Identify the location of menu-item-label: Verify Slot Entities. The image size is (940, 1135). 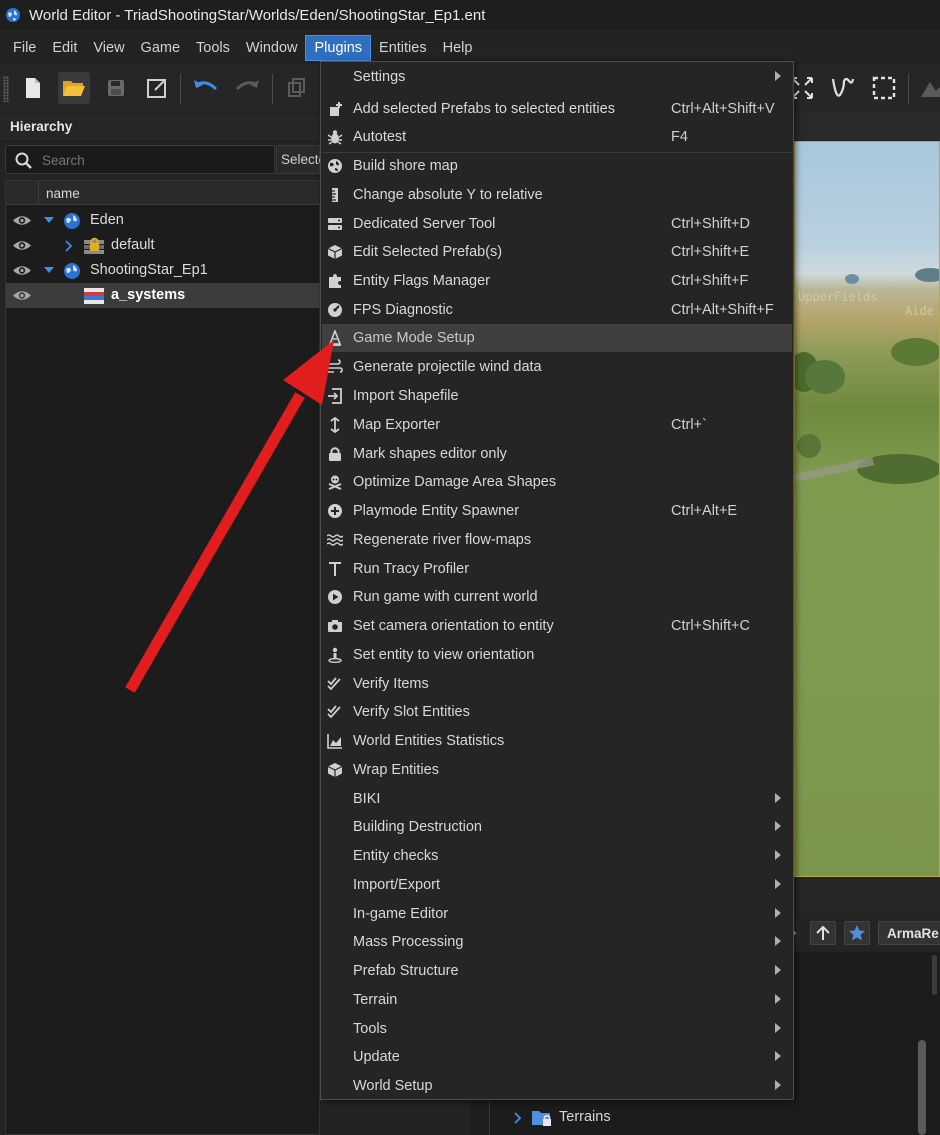
(411, 712).